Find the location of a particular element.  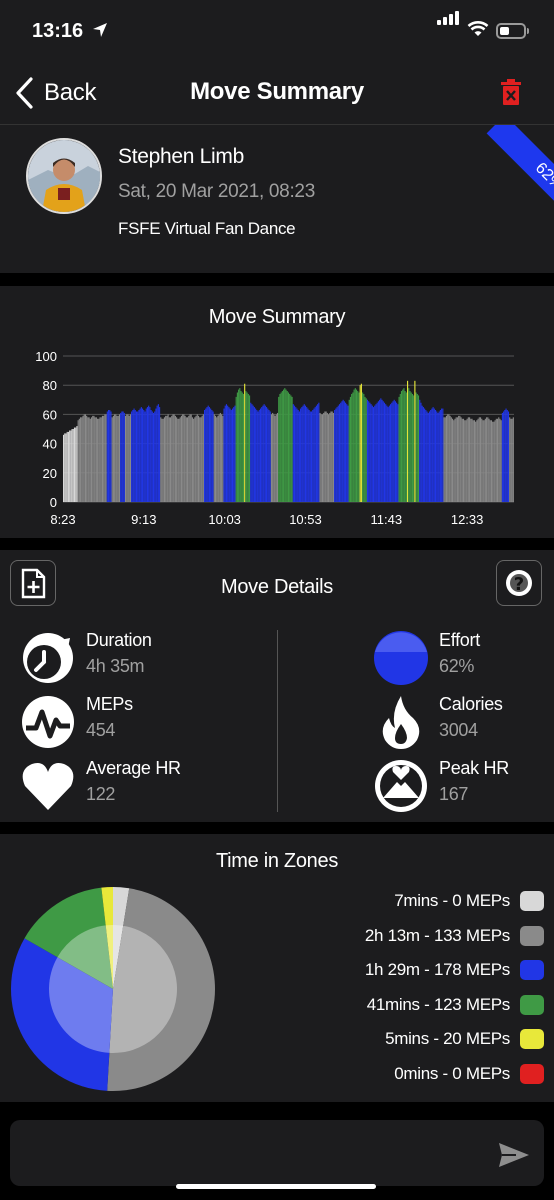

legend-label: 7mins - 0 MEPs is located at coordinates (452, 900).